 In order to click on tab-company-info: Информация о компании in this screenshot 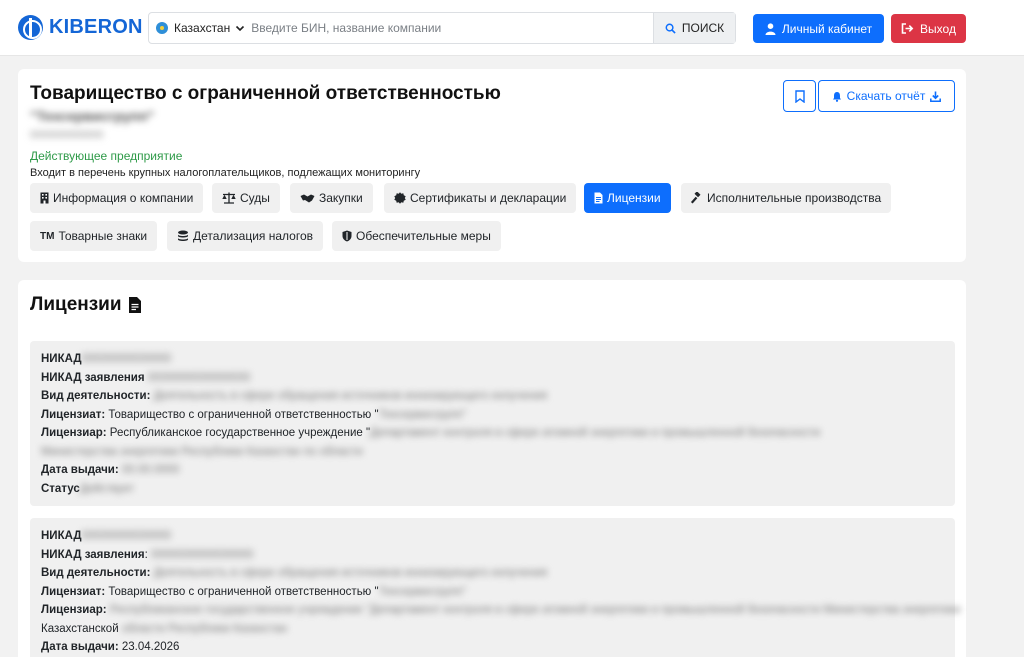, I will do `click(117, 198)`.